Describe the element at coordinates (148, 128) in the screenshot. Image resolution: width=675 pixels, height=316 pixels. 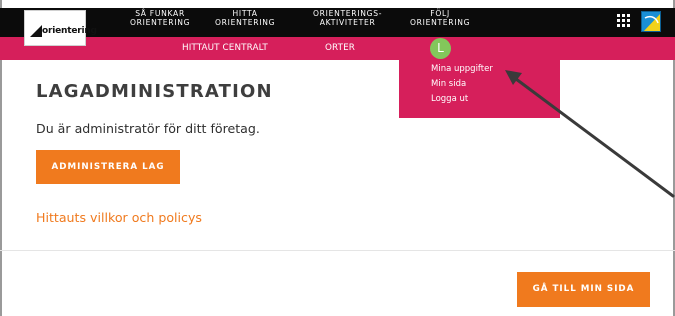
I see `admin-info-text: Du är administratör för ditt företag.` at that location.